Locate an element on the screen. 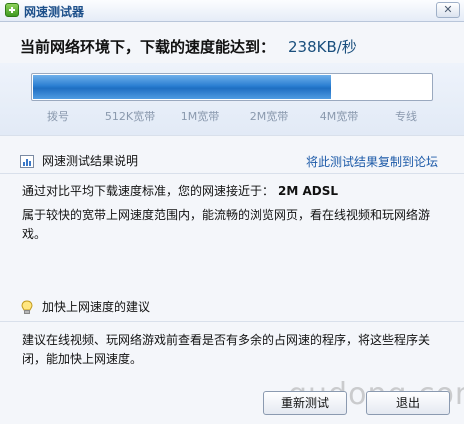  scale-label-512k: 512K宽带 is located at coordinates (130, 116).